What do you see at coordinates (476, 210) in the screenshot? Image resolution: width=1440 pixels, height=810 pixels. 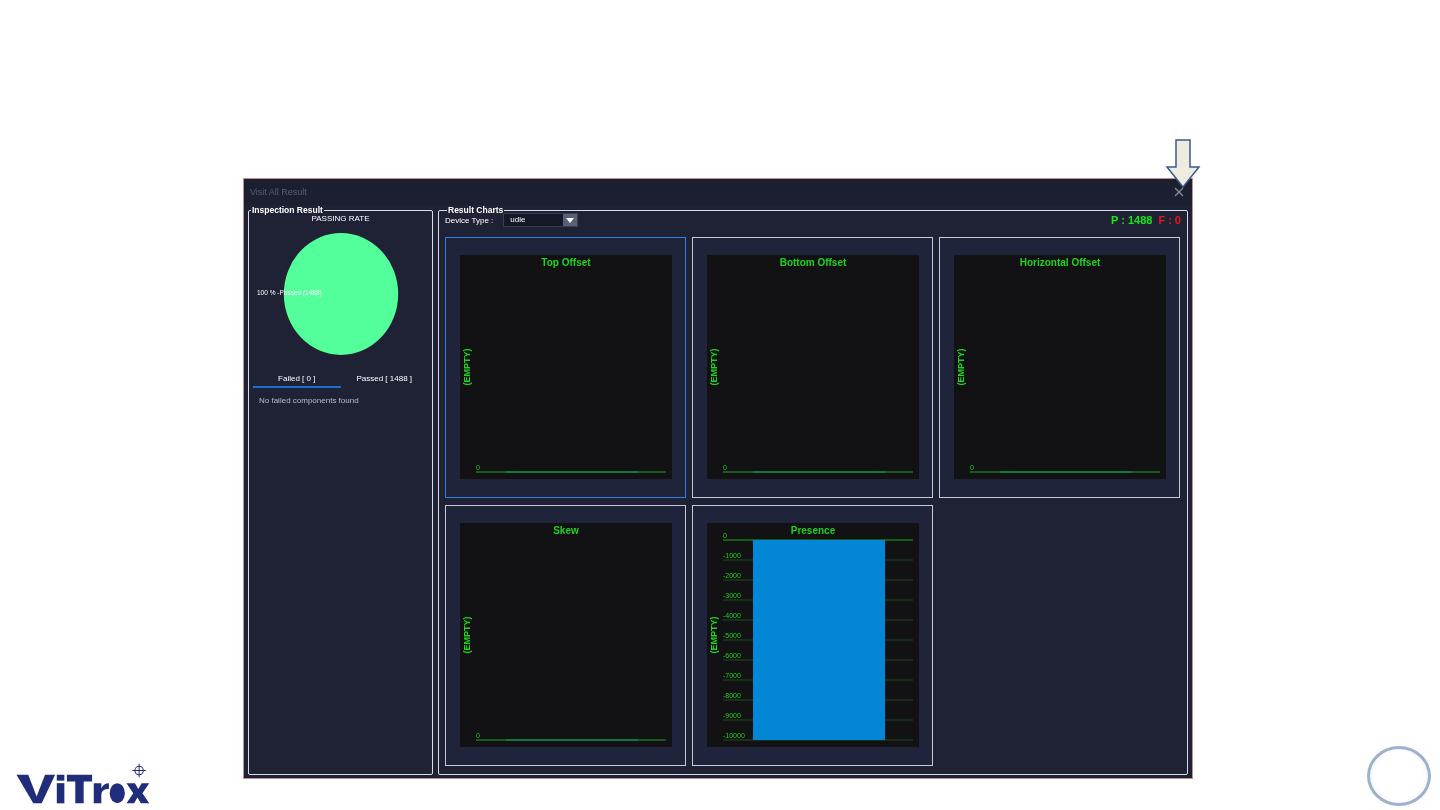 I see `panel-legend: Result Charts` at bounding box center [476, 210].